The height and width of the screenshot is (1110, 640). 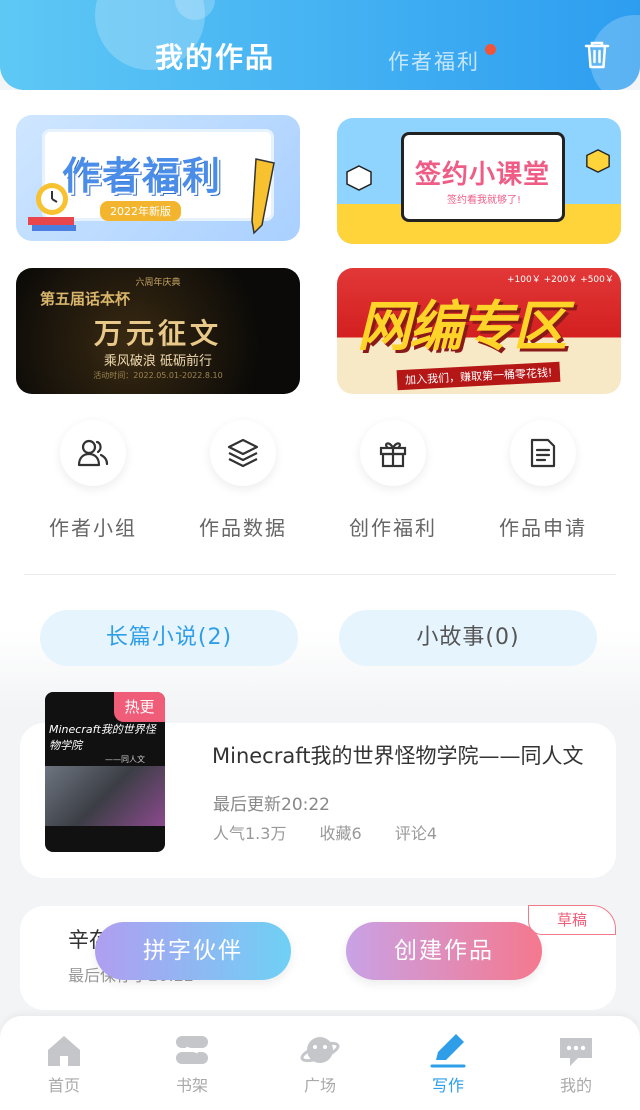 I want to click on nav-item-bookshelf: 书架, so click(x=192, y=1063).